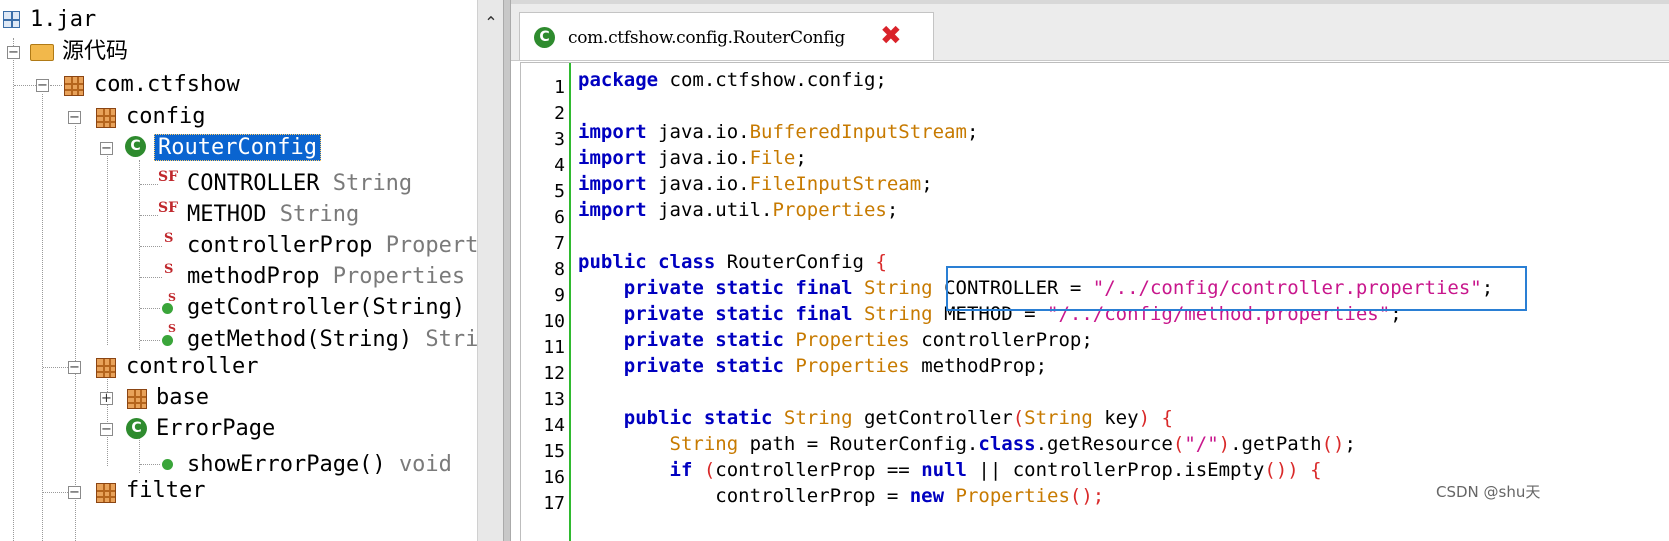 The width and height of the screenshot is (1669, 541). What do you see at coordinates (692, 158) in the screenshot?
I see `code-line: import java.io.File;` at bounding box center [692, 158].